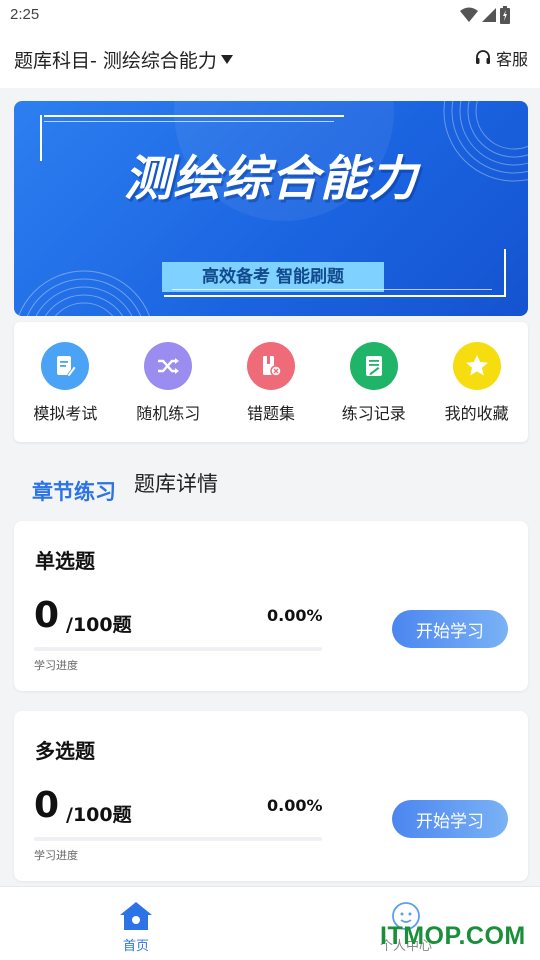 Image resolution: width=540 pixels, height=960 pixels. I want to click on quick-action-label: 模拟考试, so click(65, 413).